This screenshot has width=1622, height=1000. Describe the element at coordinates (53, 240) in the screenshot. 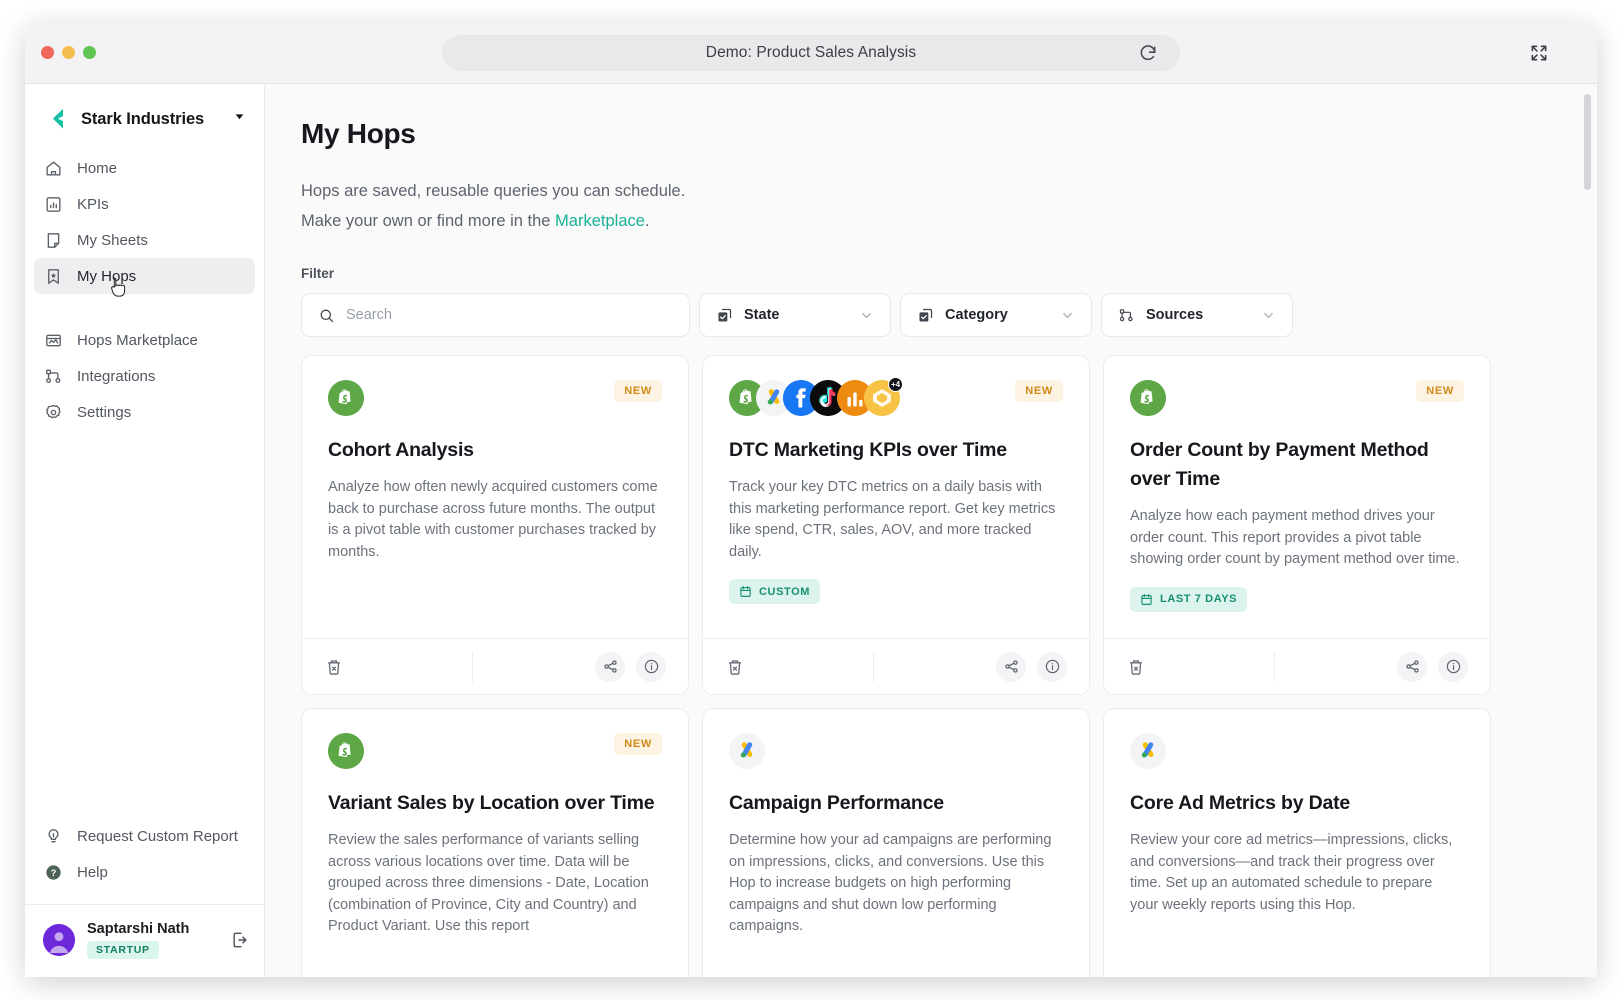

I see `sheet-icon` at that location.